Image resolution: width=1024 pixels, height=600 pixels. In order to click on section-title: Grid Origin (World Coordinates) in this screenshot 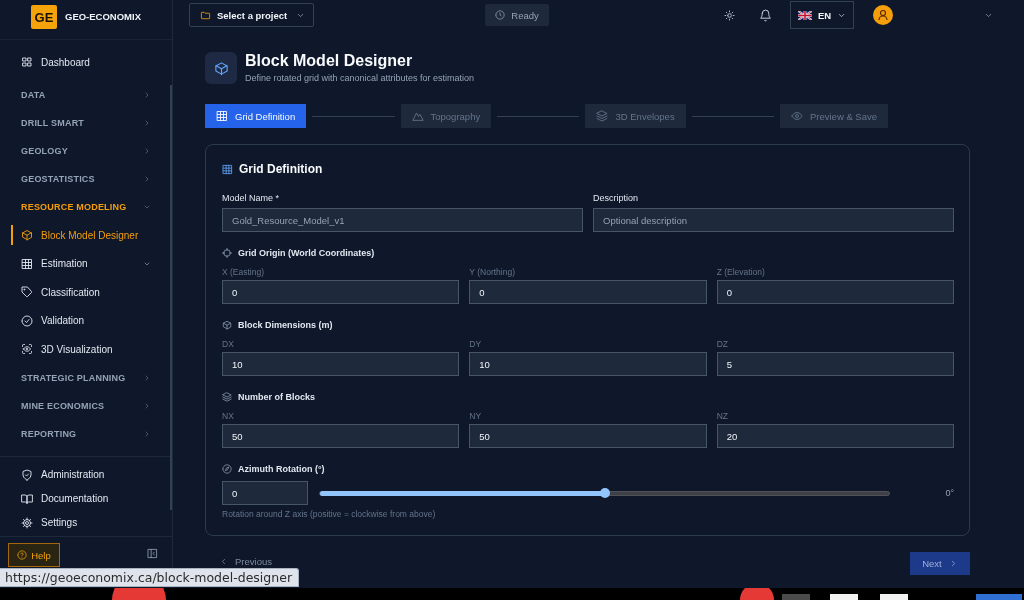, I will do `click(306, 253)`.